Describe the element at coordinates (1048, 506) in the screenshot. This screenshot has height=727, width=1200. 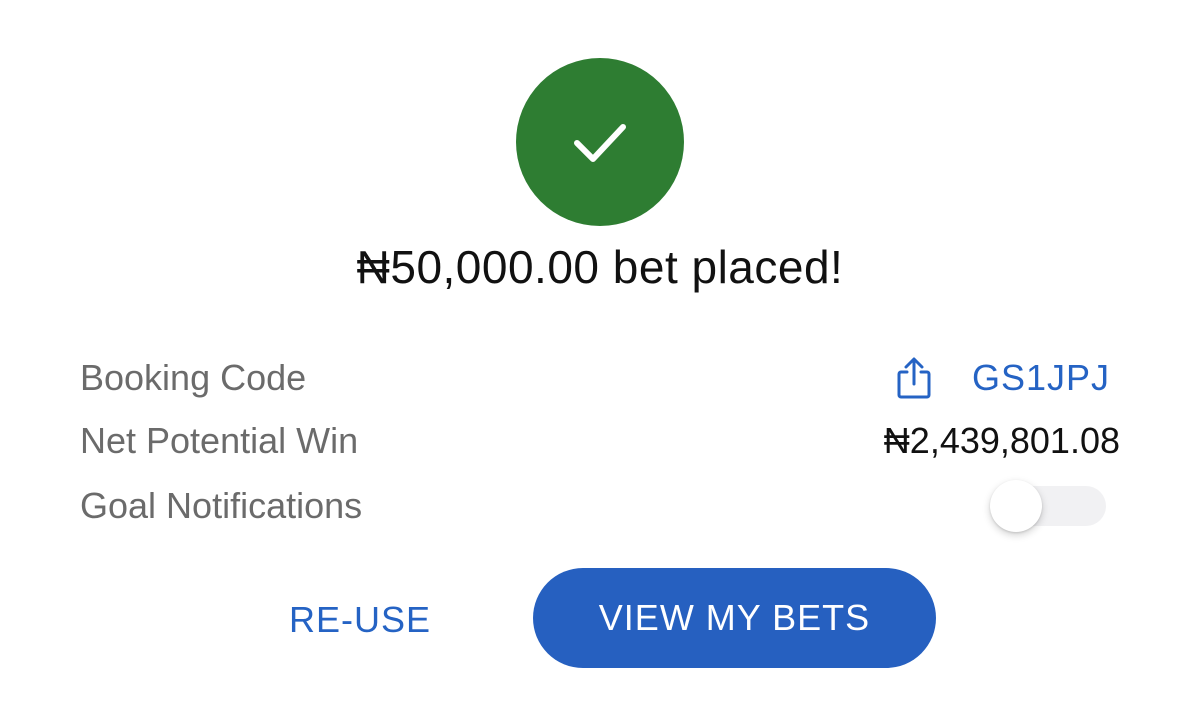
I see `goal-notifications-toggle` at that location.